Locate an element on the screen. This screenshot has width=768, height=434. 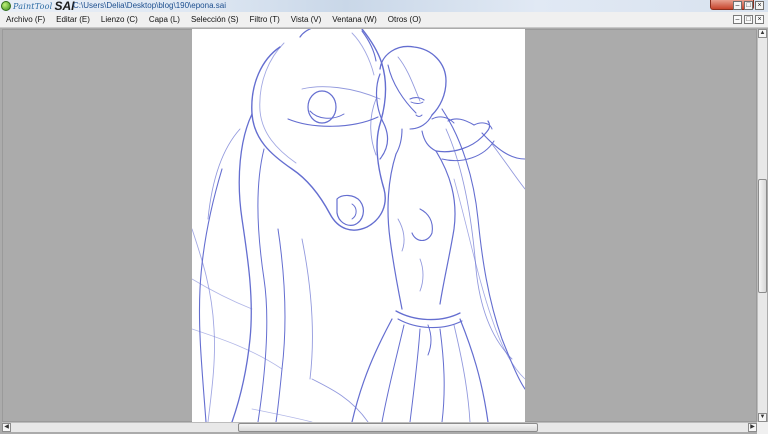
horizontal-scrollbar: ◀ ▶ is located at coordinates (379, 427).